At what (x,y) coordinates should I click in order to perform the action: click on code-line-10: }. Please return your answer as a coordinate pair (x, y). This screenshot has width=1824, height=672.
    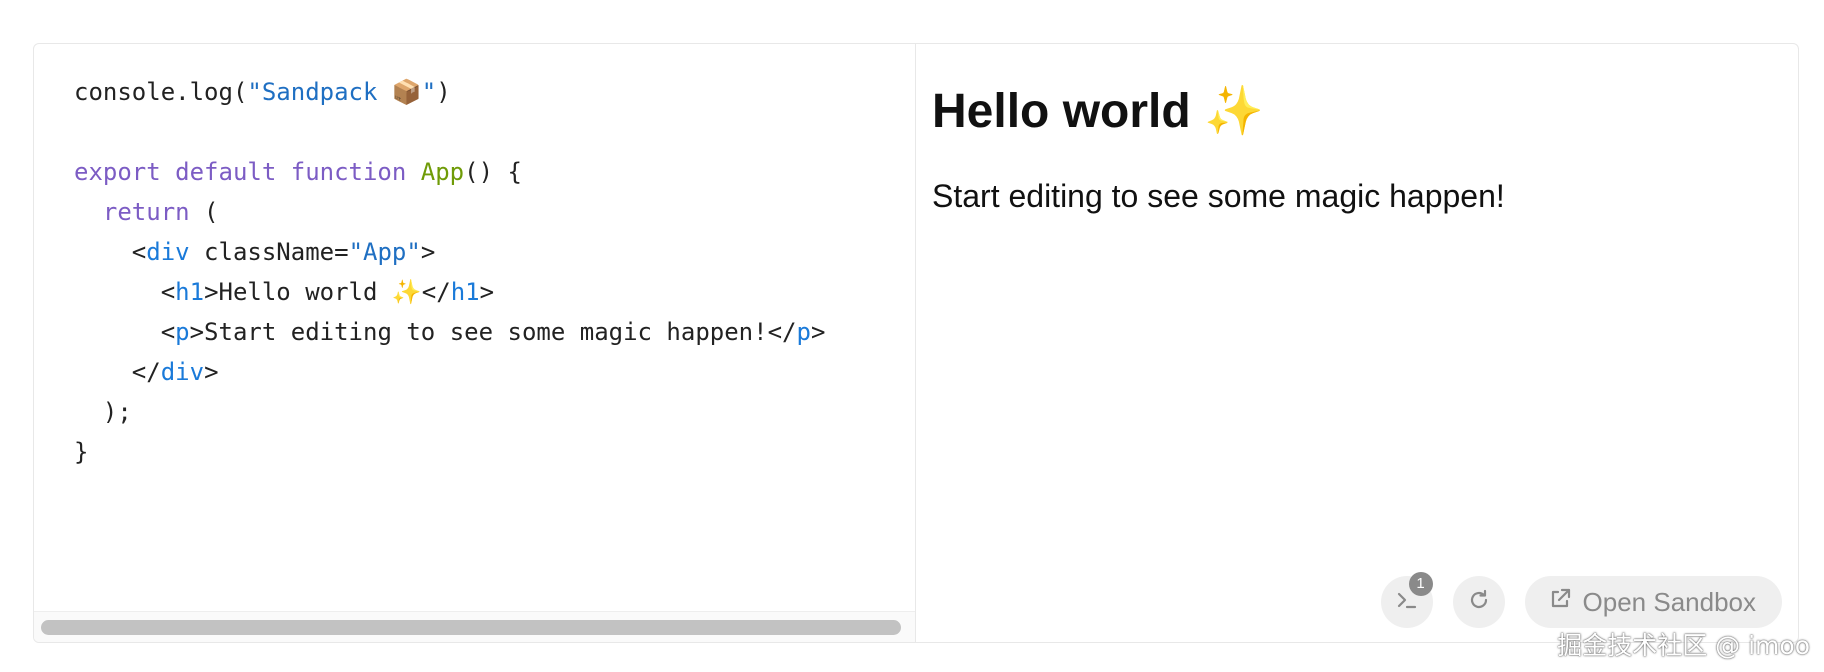
    Looking at the image, I should click on (81, 452).